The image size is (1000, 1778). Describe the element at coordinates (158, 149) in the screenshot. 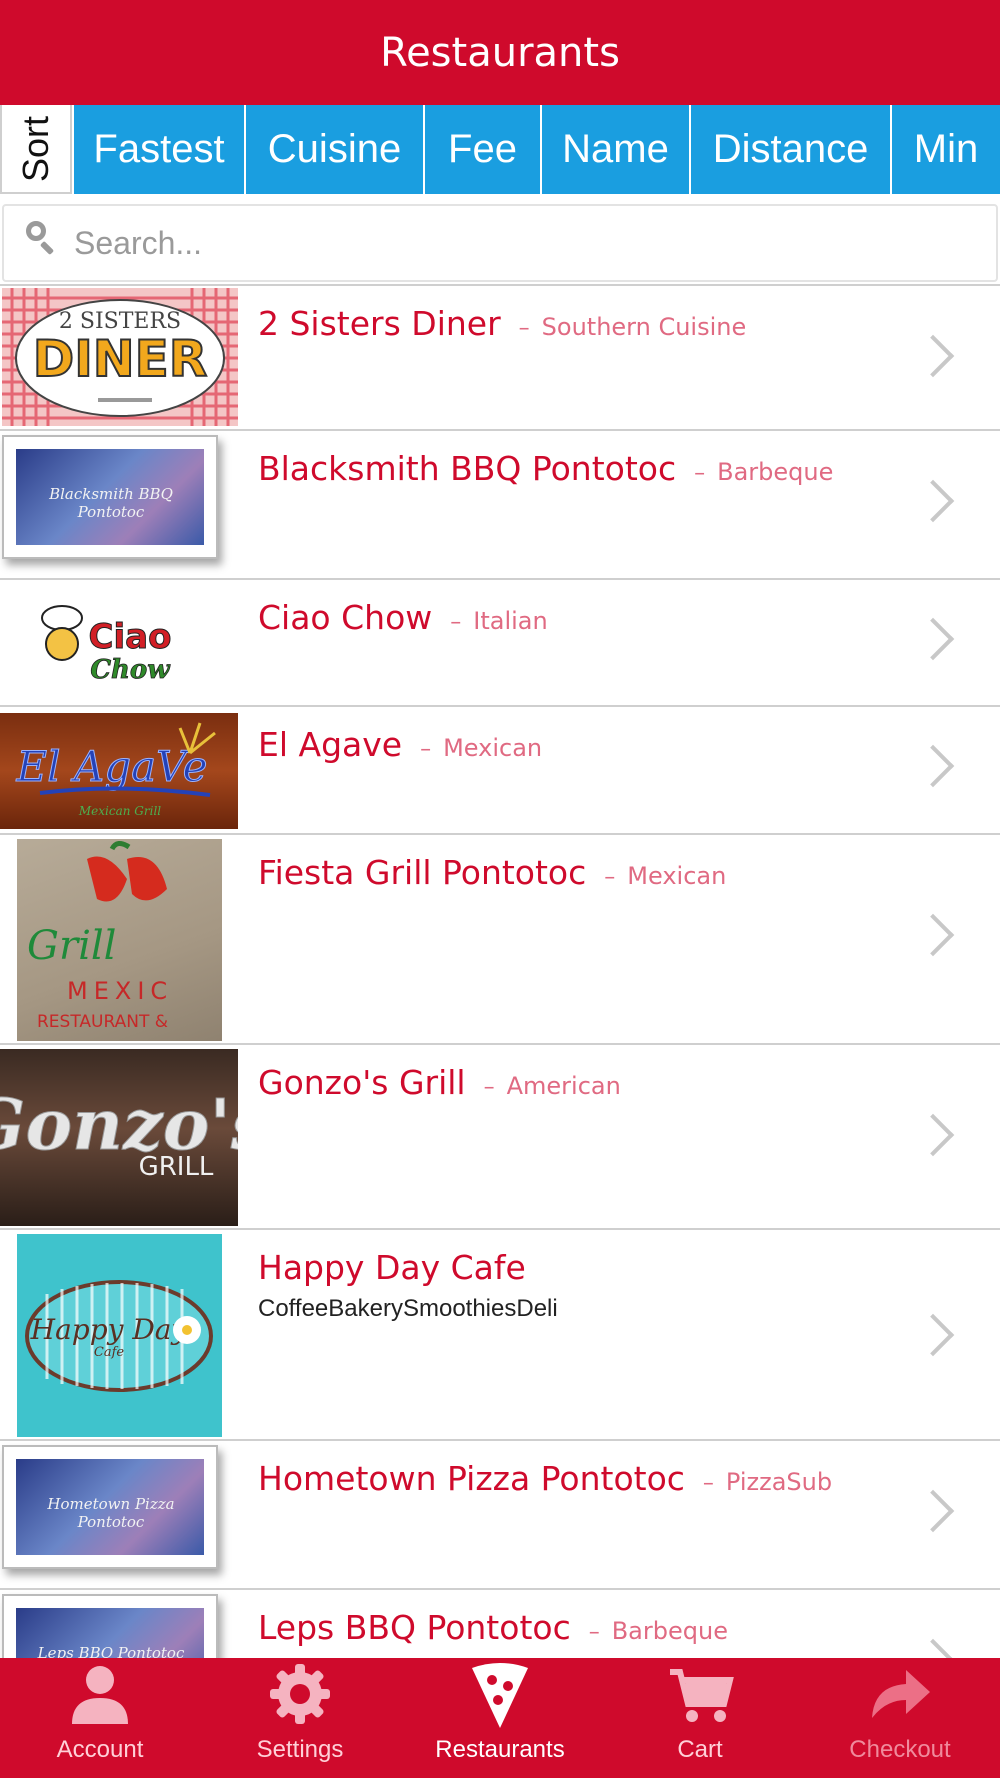

I see `sort-fastest-button: Fastest` at that location.